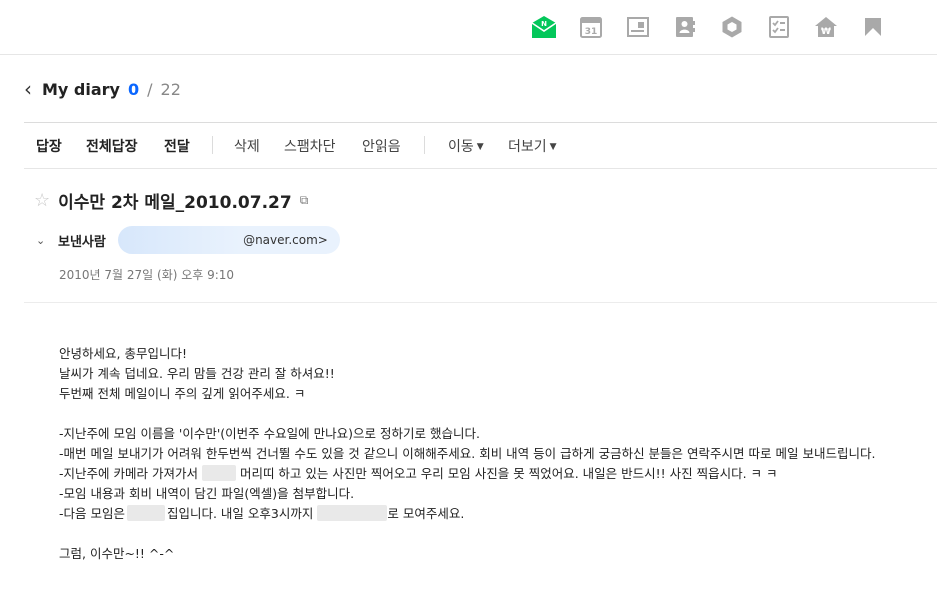  What do you see at coordinates (779, 27) in the screenshot?
I see `tasks-icon` at bounding box center [779, 27].